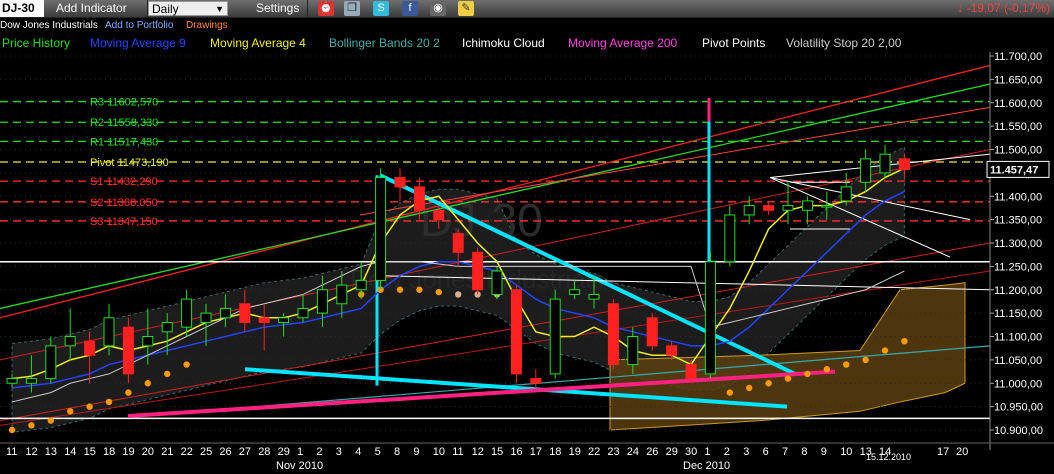 The height and width of the screenshot is (474, 1054). What do you see at coordinates (51, 452) in the screenshot?
I see `x-axis-label: 13` at bounding box center [51, 452].